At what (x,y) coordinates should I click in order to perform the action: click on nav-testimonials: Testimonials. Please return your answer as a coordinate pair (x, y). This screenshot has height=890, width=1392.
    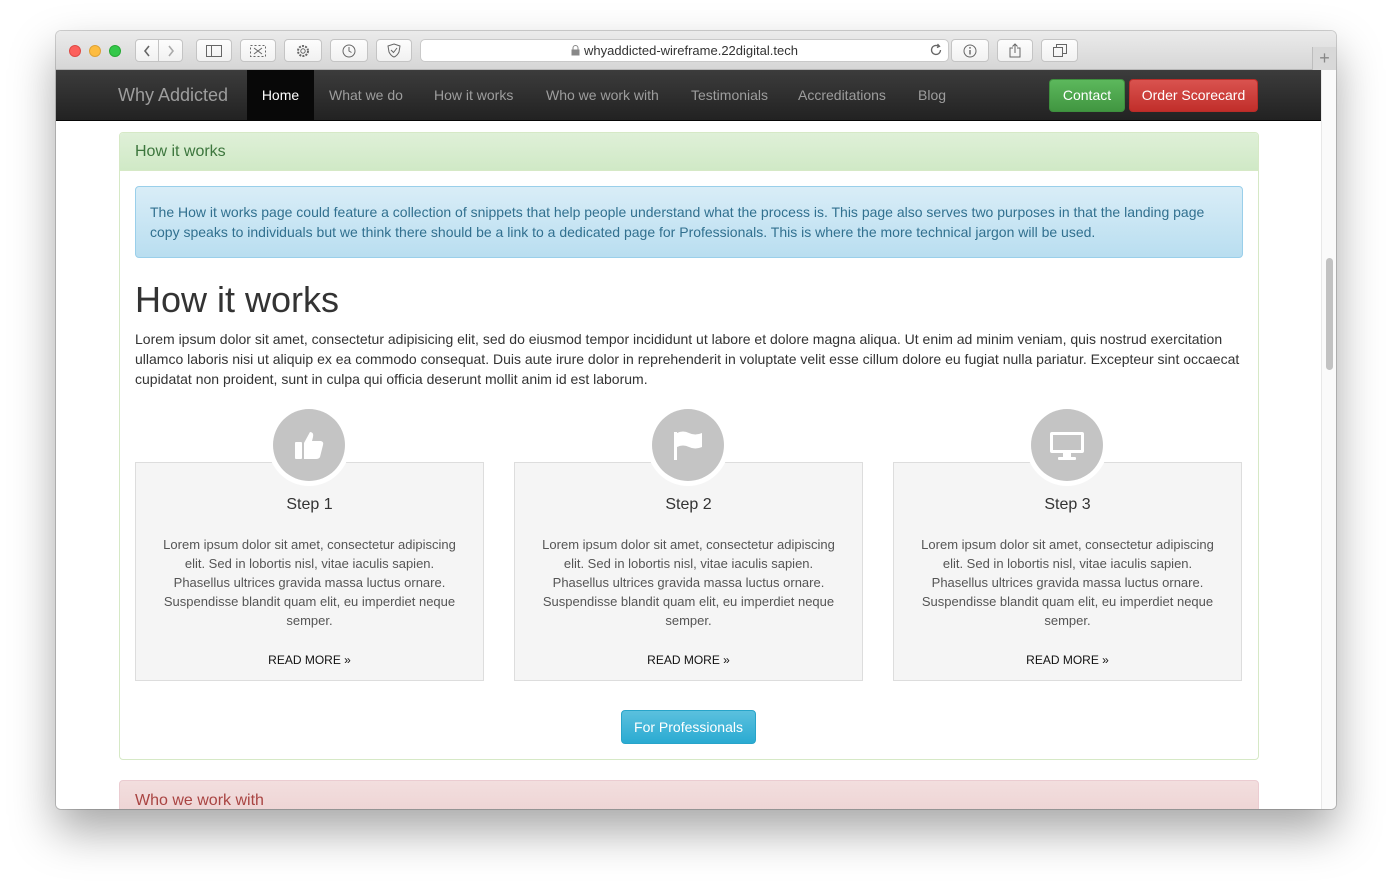
    Looking at the image, I should click on (729, 95).